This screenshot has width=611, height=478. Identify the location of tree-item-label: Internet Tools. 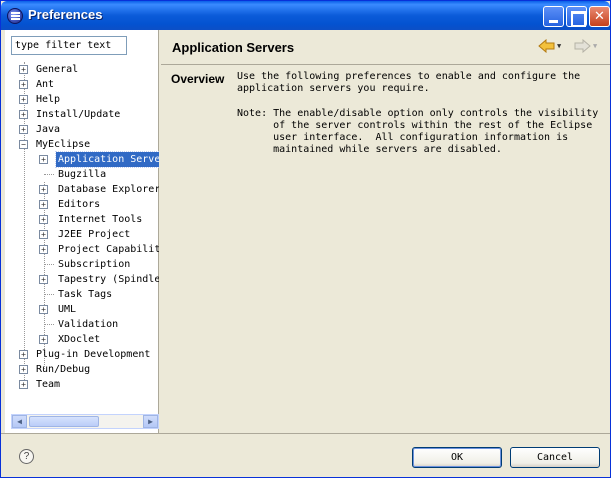
(100, 219).